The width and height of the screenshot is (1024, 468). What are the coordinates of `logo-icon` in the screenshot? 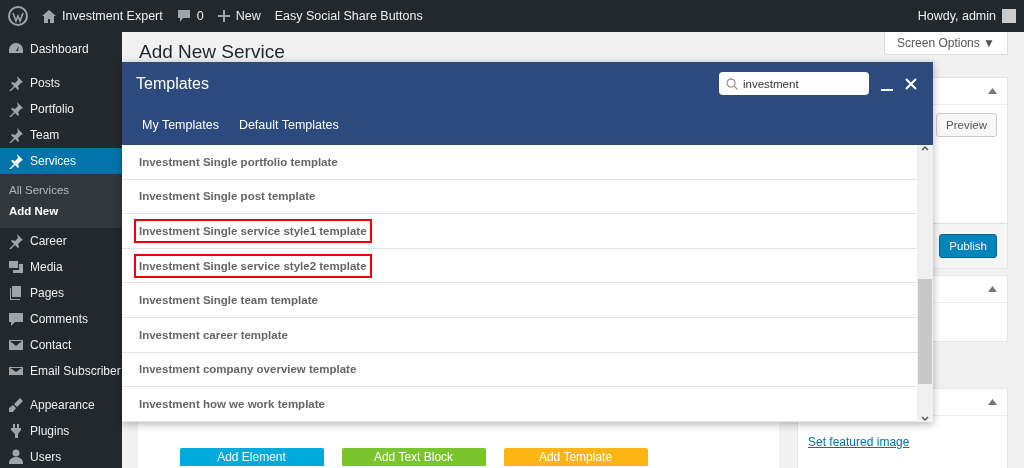 It's located at (18, 16).